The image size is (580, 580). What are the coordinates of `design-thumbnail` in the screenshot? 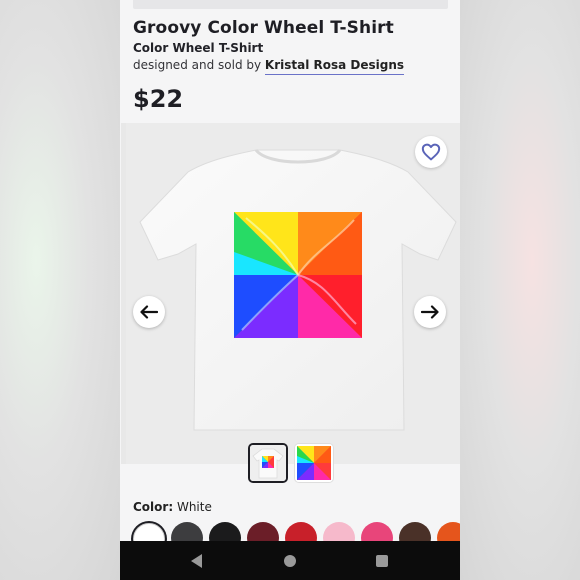 It's located at (314, 463).